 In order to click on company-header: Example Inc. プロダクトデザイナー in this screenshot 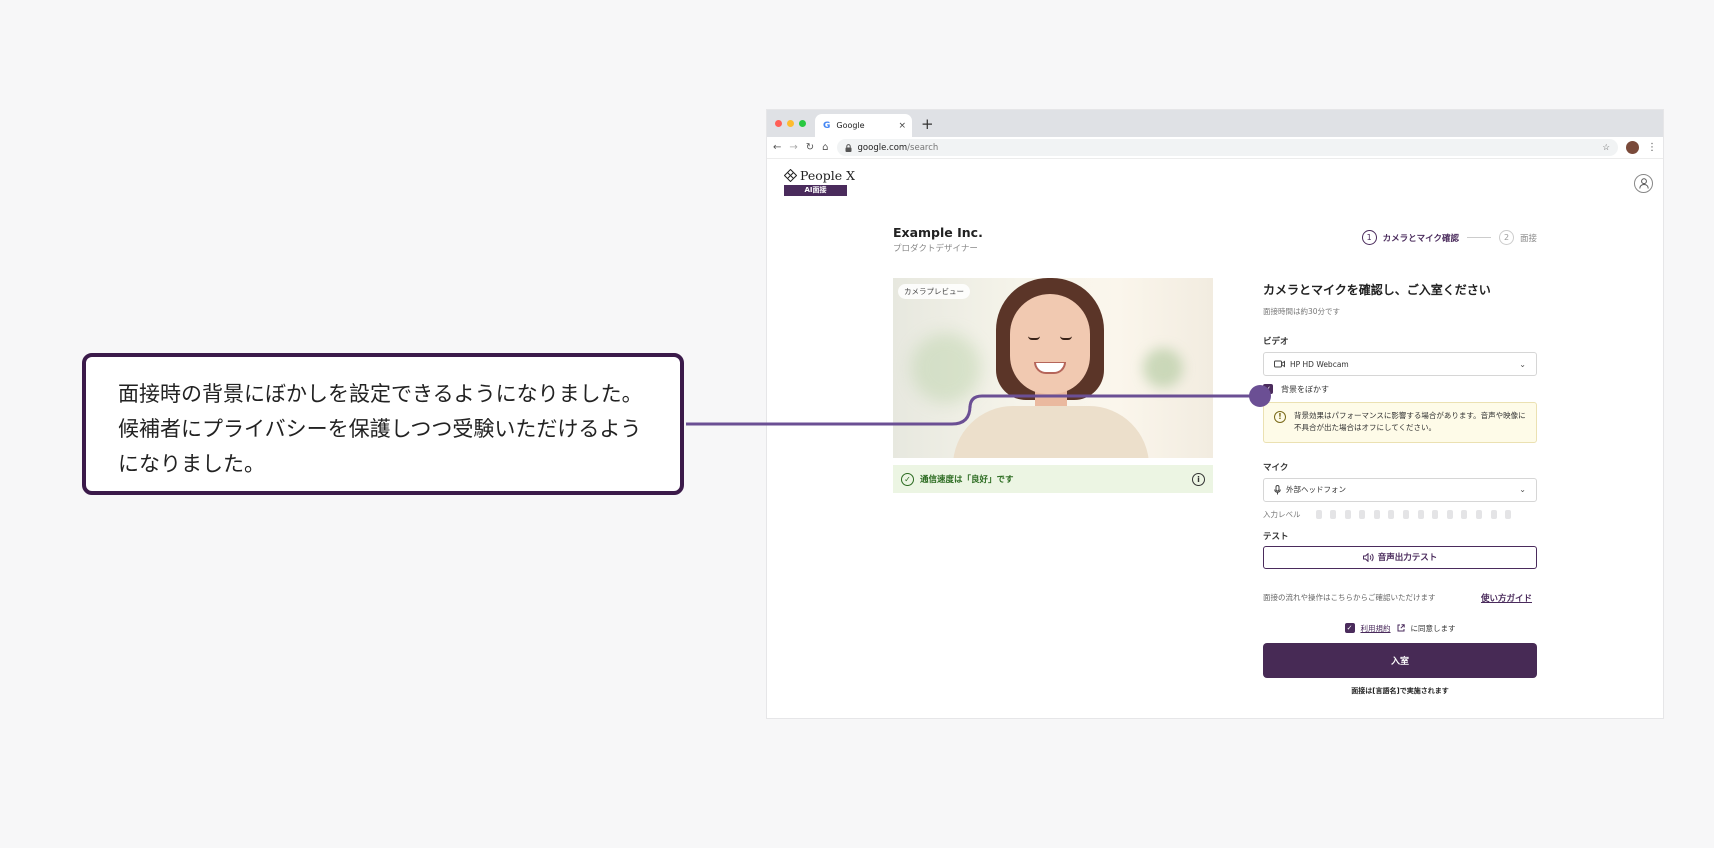, I will do `click(938, 239)`.